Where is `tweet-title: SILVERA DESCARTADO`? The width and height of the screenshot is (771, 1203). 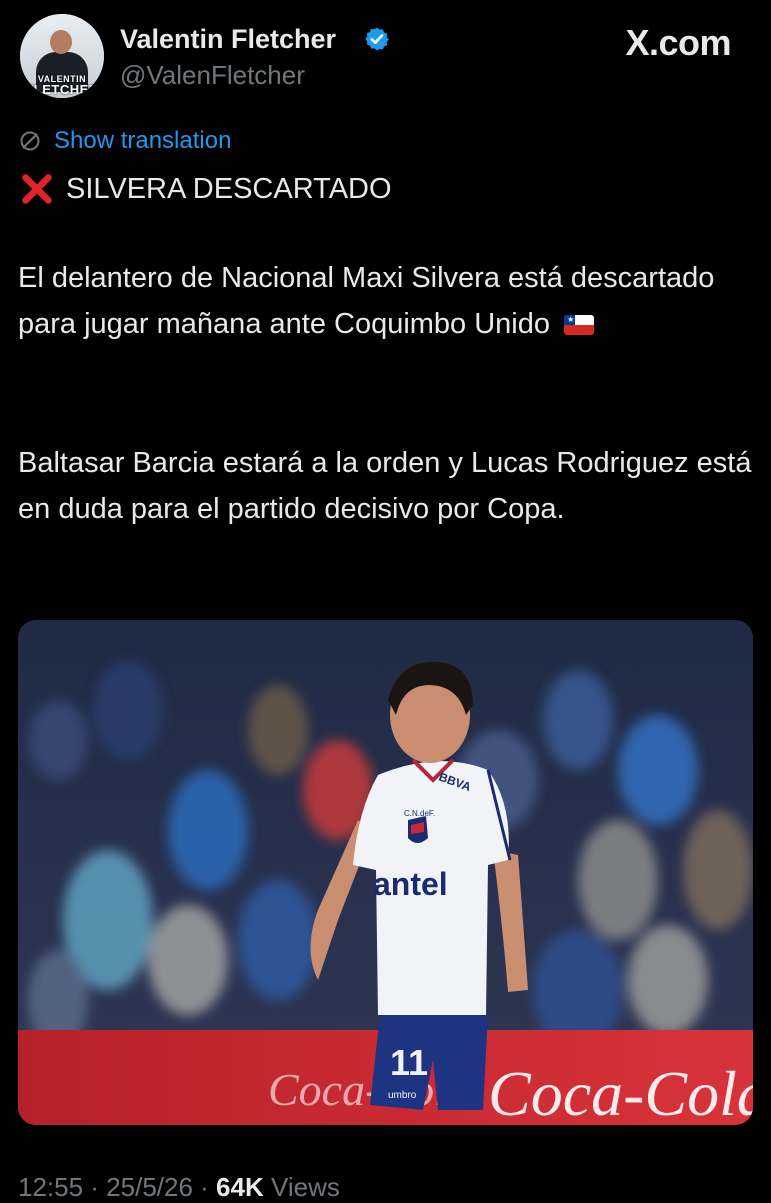
tweet-title: SILVERA DESCARTADO is located at coordinates (205, 189).